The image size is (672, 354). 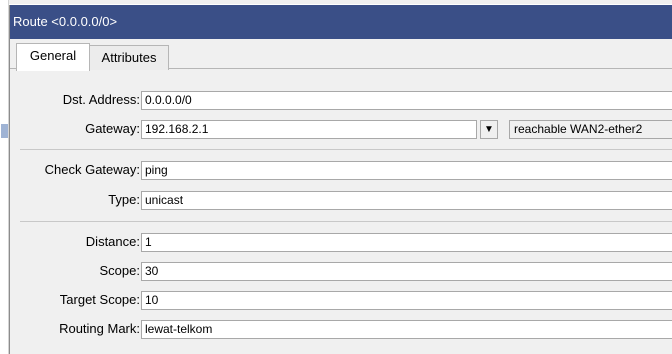 I want to click on check-gateway-field: ping, so click(x=406, y=170).